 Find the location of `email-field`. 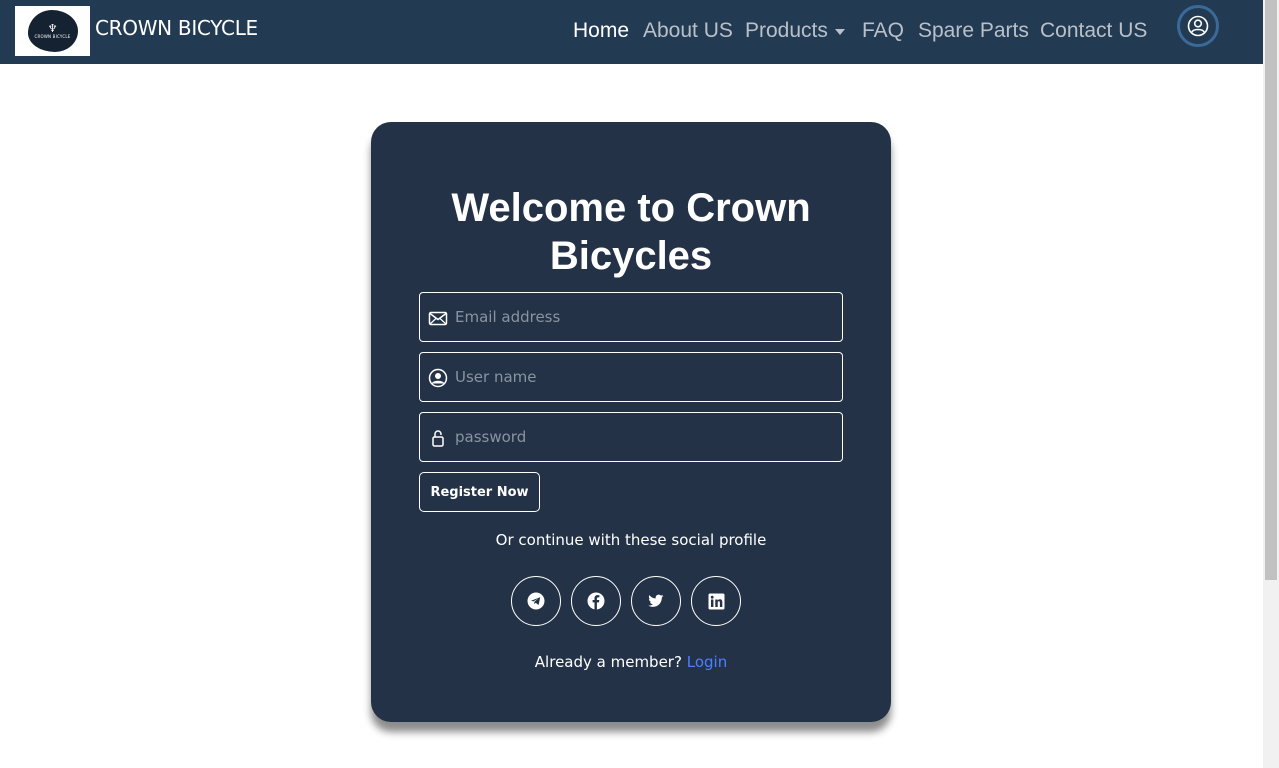

email-field is located at coordinates (631, 317).